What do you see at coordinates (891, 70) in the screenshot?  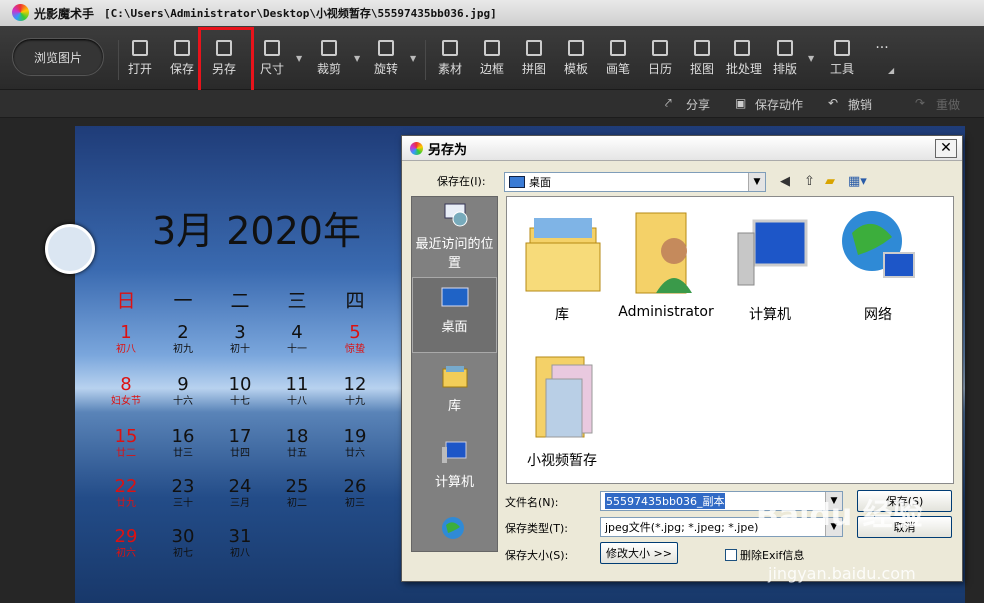 I see `expand-icon: ◢` at bounding box center [891, 70].